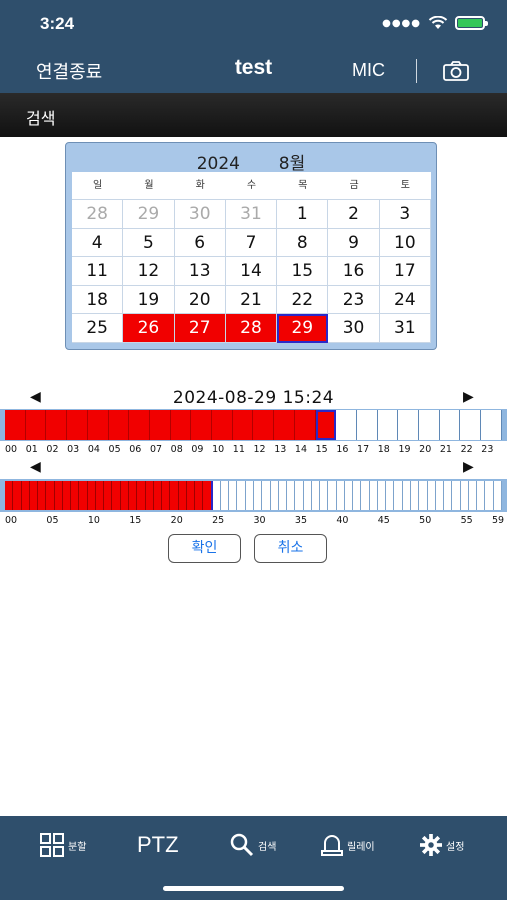 The height and width of the screenshot is (900, 507). Describe the element at coordinates (303, 328) in the screenshot. I see `calendar-day-selected: 29` at that location.